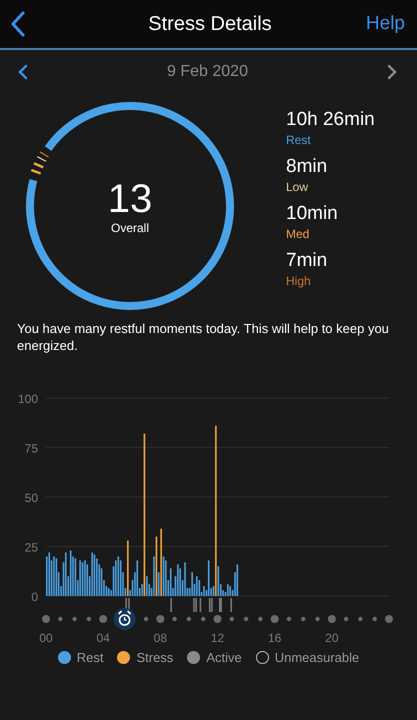 The width and height of the screenshot is (417, 720). Describe the element at coordinates (312, 214) in the screenshot. I see `duration-value: 10min` at that location.